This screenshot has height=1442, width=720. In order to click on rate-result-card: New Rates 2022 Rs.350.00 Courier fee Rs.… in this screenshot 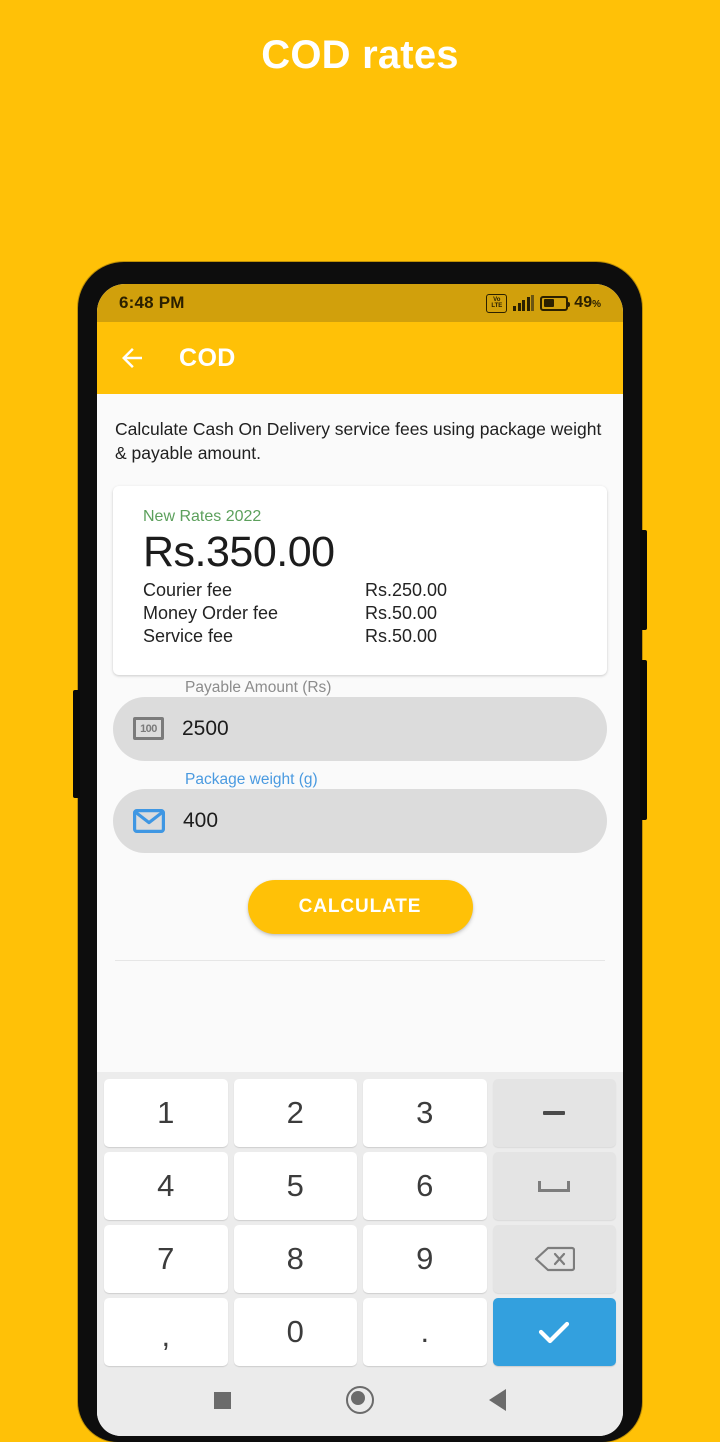, I will do `click(360, 580)`.